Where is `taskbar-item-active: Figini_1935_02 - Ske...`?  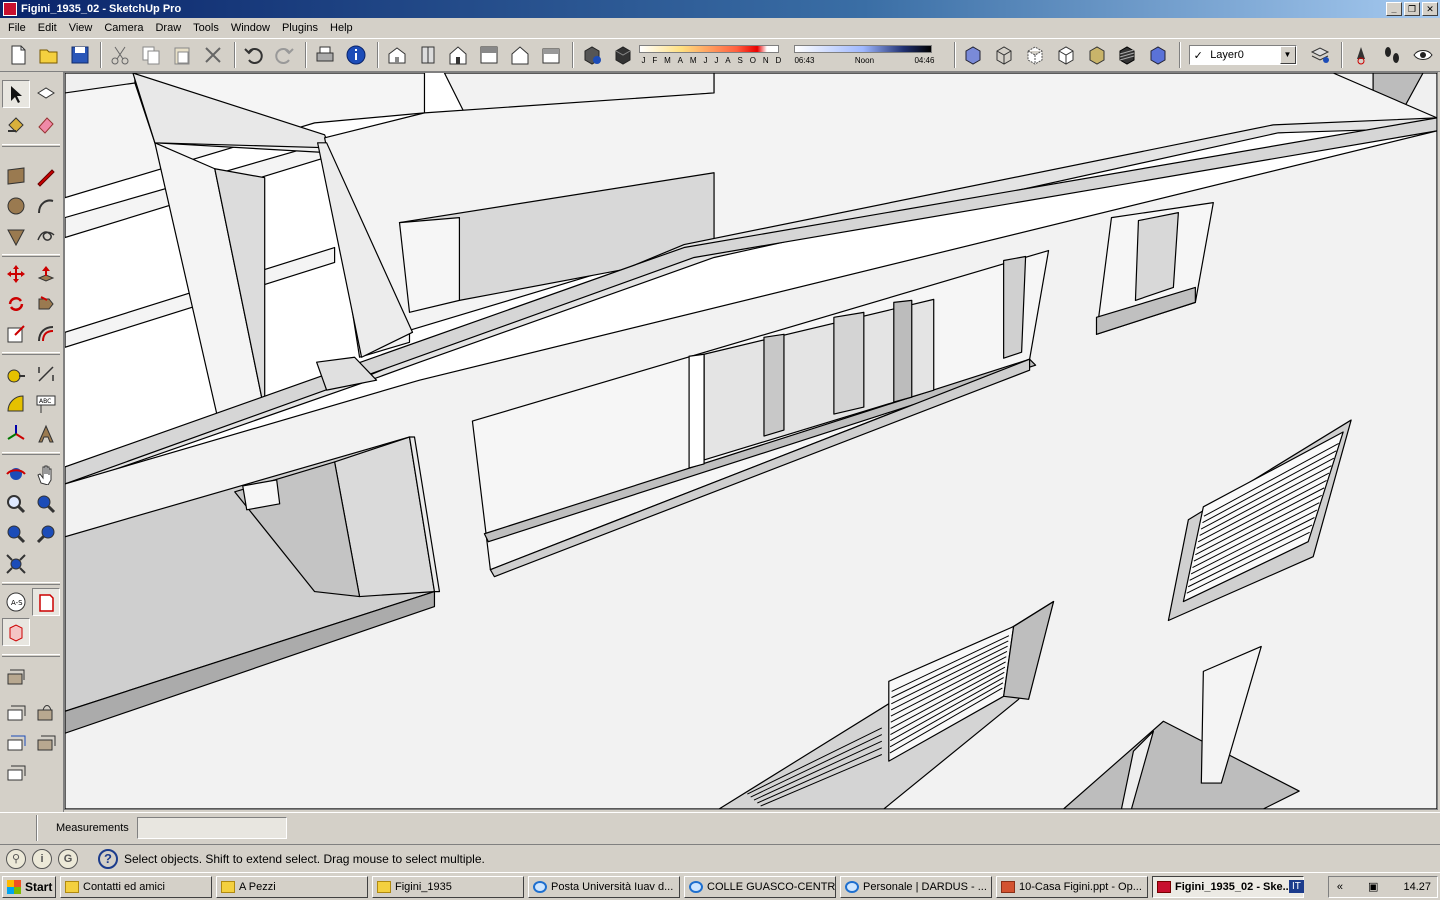 taskbar-item-active: Figini_1935_02 - Ske... is located at coordinates (1228, 886).